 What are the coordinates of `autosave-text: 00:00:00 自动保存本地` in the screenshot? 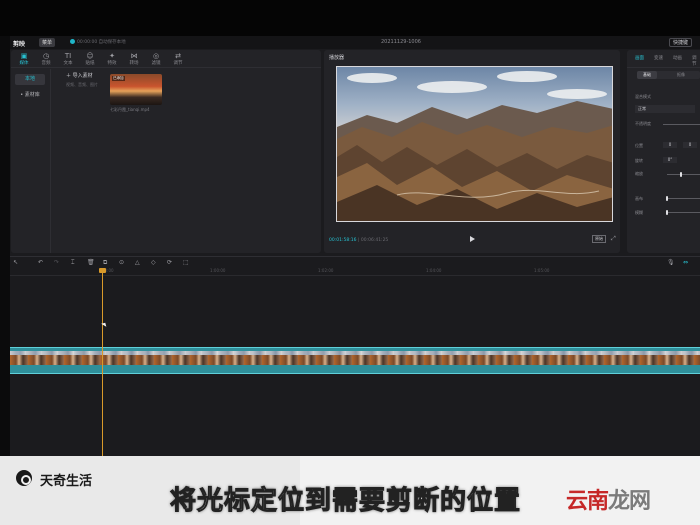 It's located at (101, 42).